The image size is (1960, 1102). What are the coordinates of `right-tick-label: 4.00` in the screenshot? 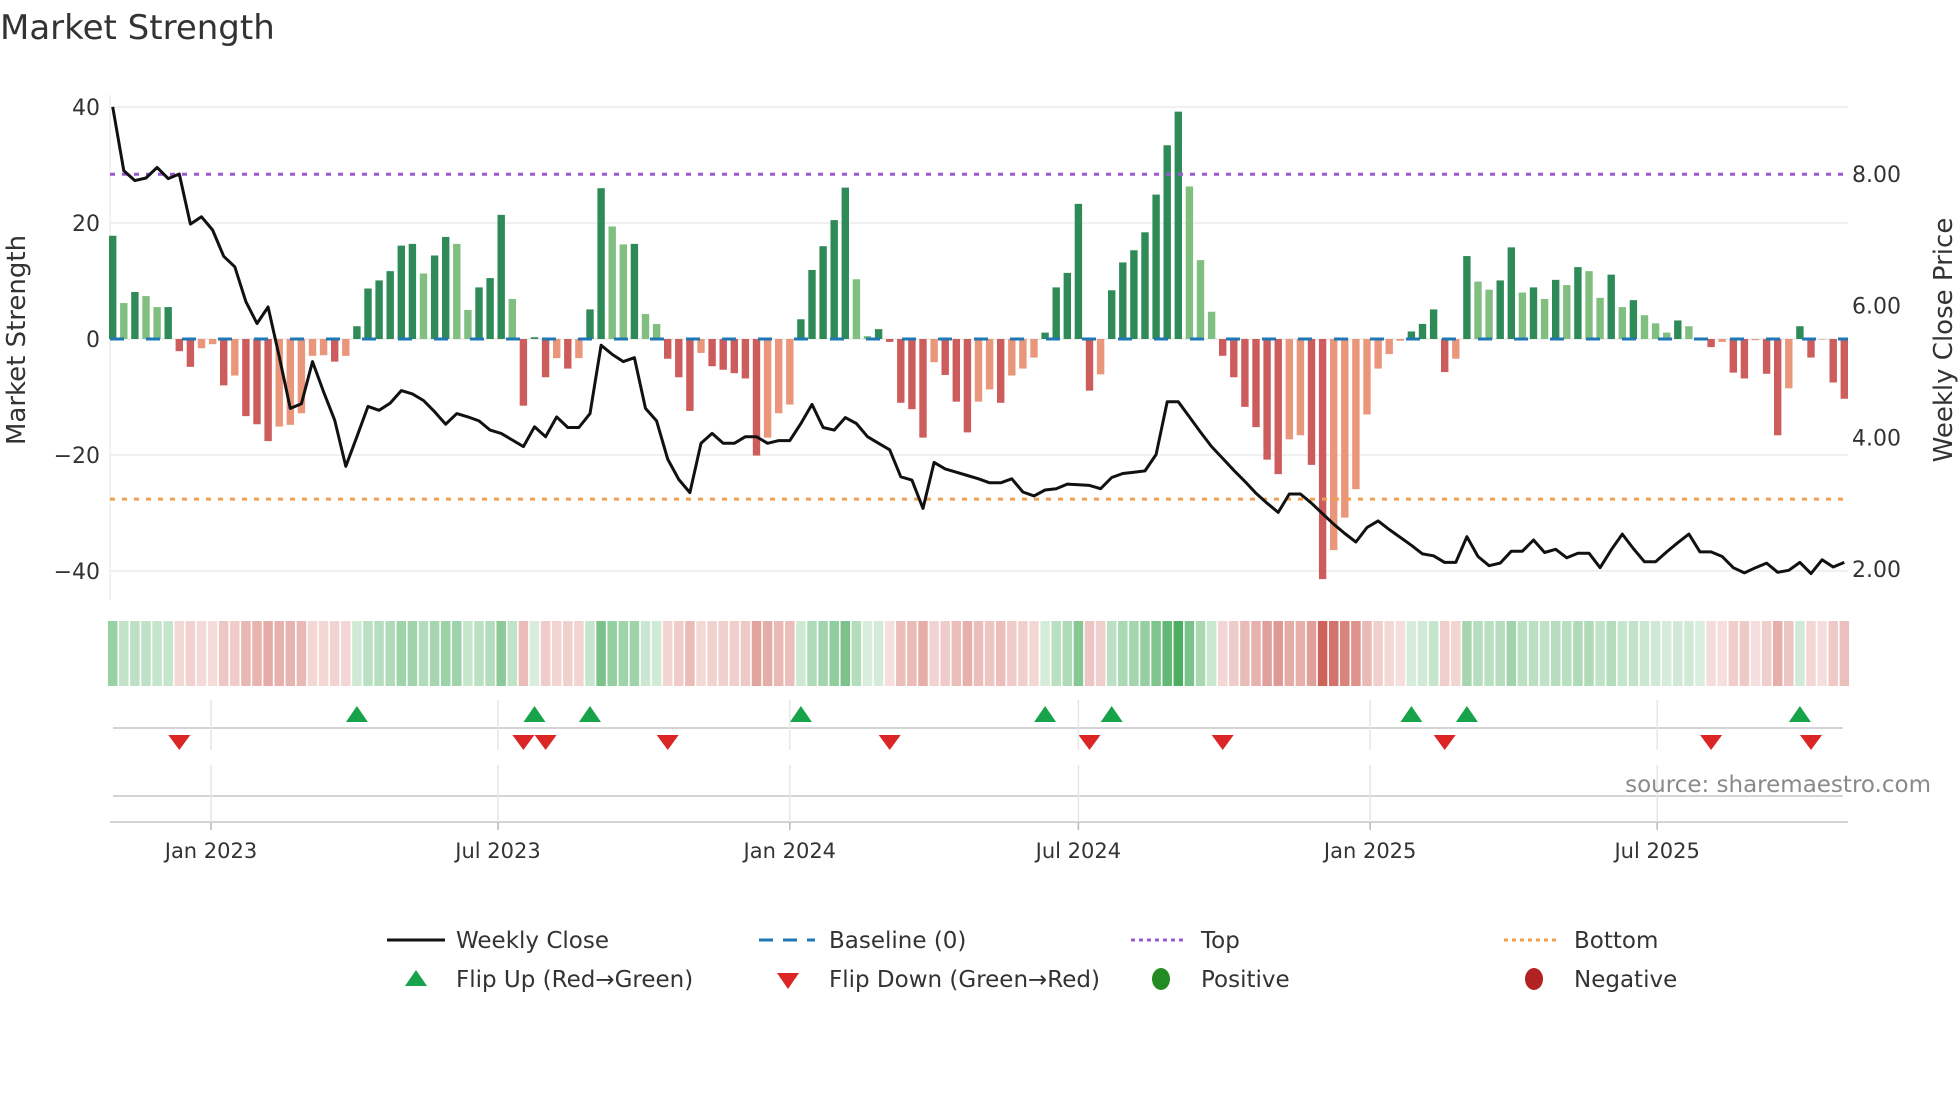 It's located at (1876, 438).